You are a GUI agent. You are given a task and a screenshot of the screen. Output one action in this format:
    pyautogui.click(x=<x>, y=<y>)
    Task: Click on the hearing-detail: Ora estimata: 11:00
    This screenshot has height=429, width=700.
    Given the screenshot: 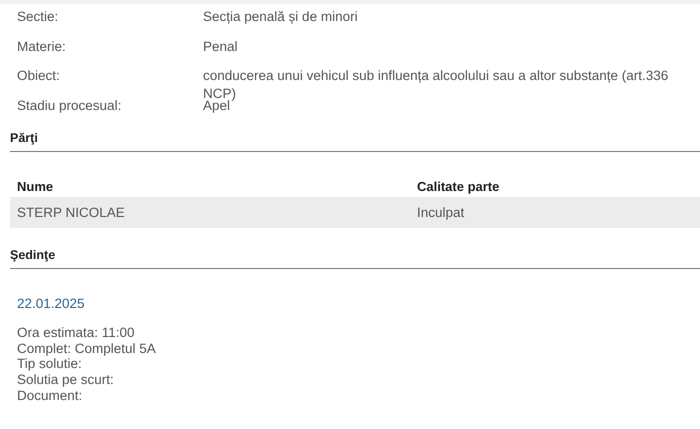 What is the action you would take?
    pyautogui.click(x=76, y=333)
    